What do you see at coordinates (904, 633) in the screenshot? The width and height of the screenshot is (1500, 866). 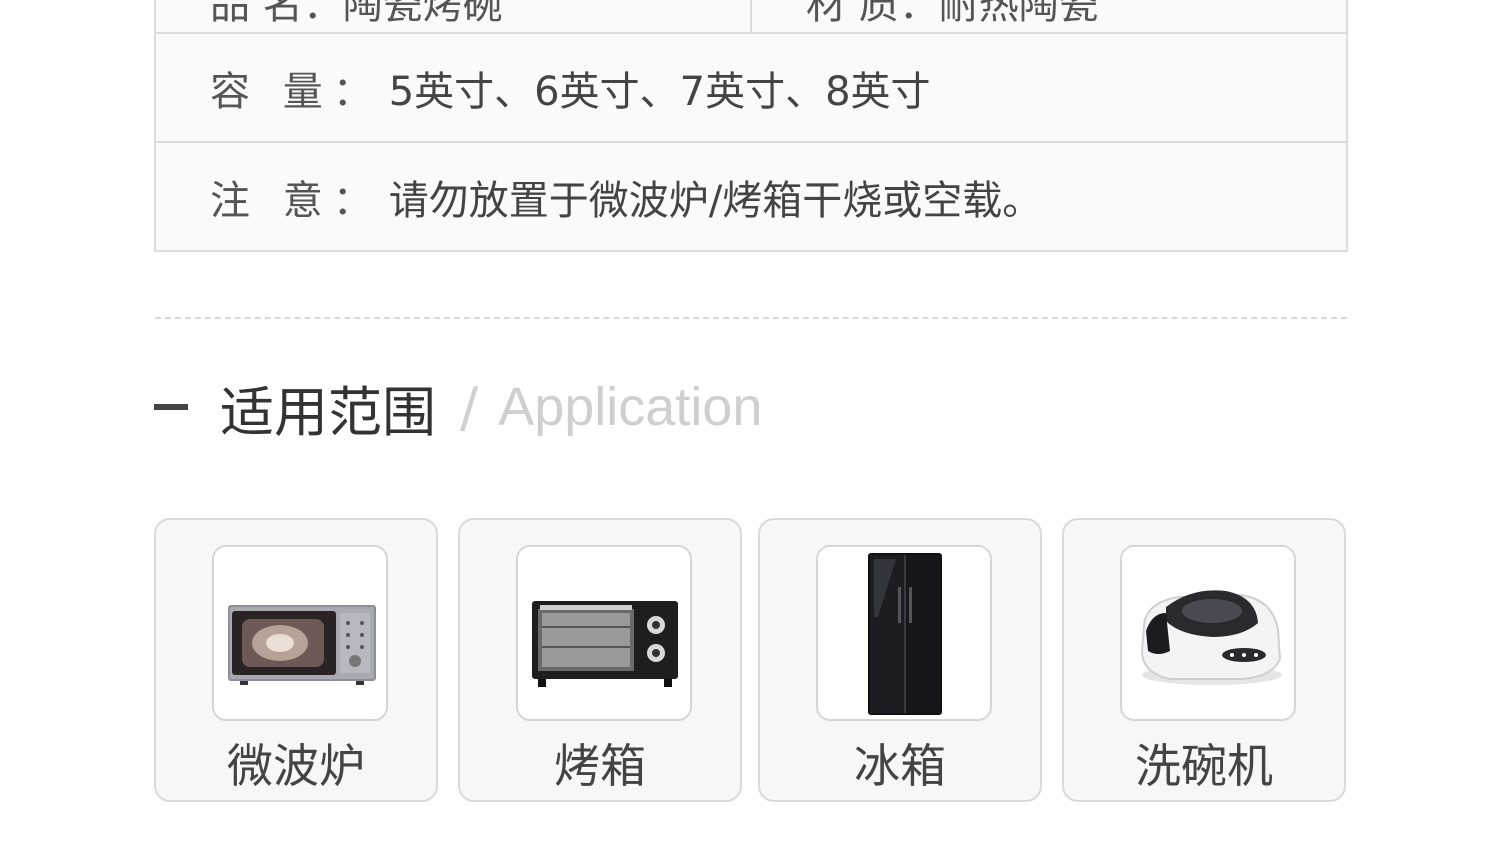 I see `fridge-icon` at bounding box center [904, 633].